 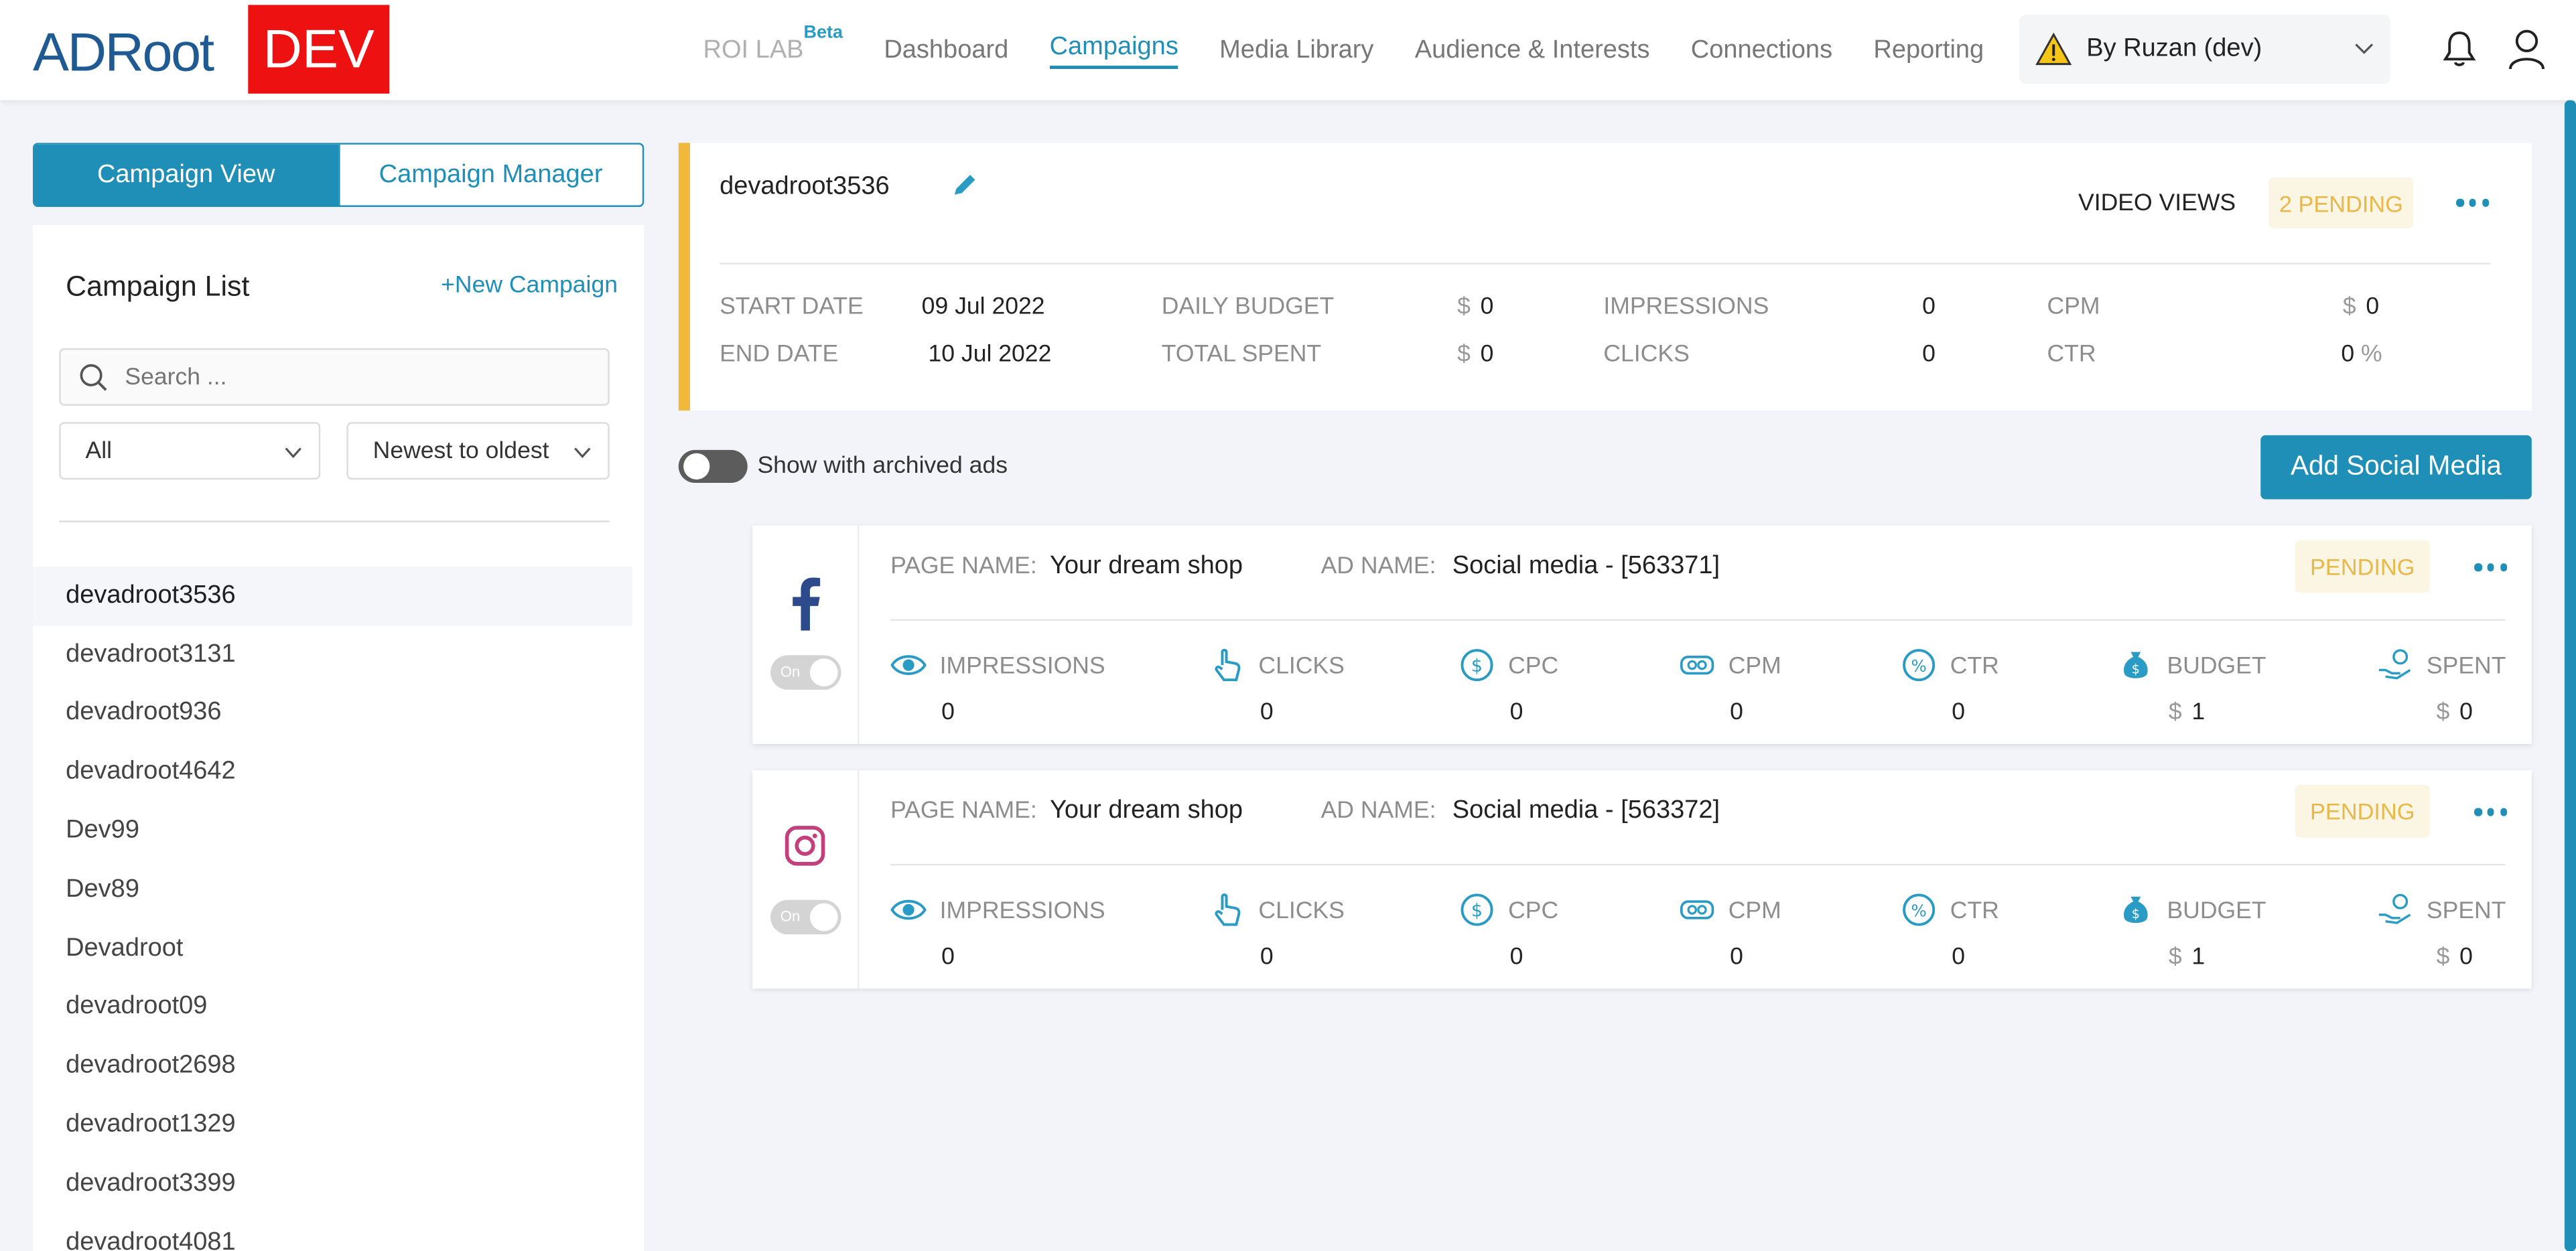 What do you see at coordinates (332, 713) in the screenshot?
I see `campaign-list-item: devadroot936` at bounding box center [332, 713].